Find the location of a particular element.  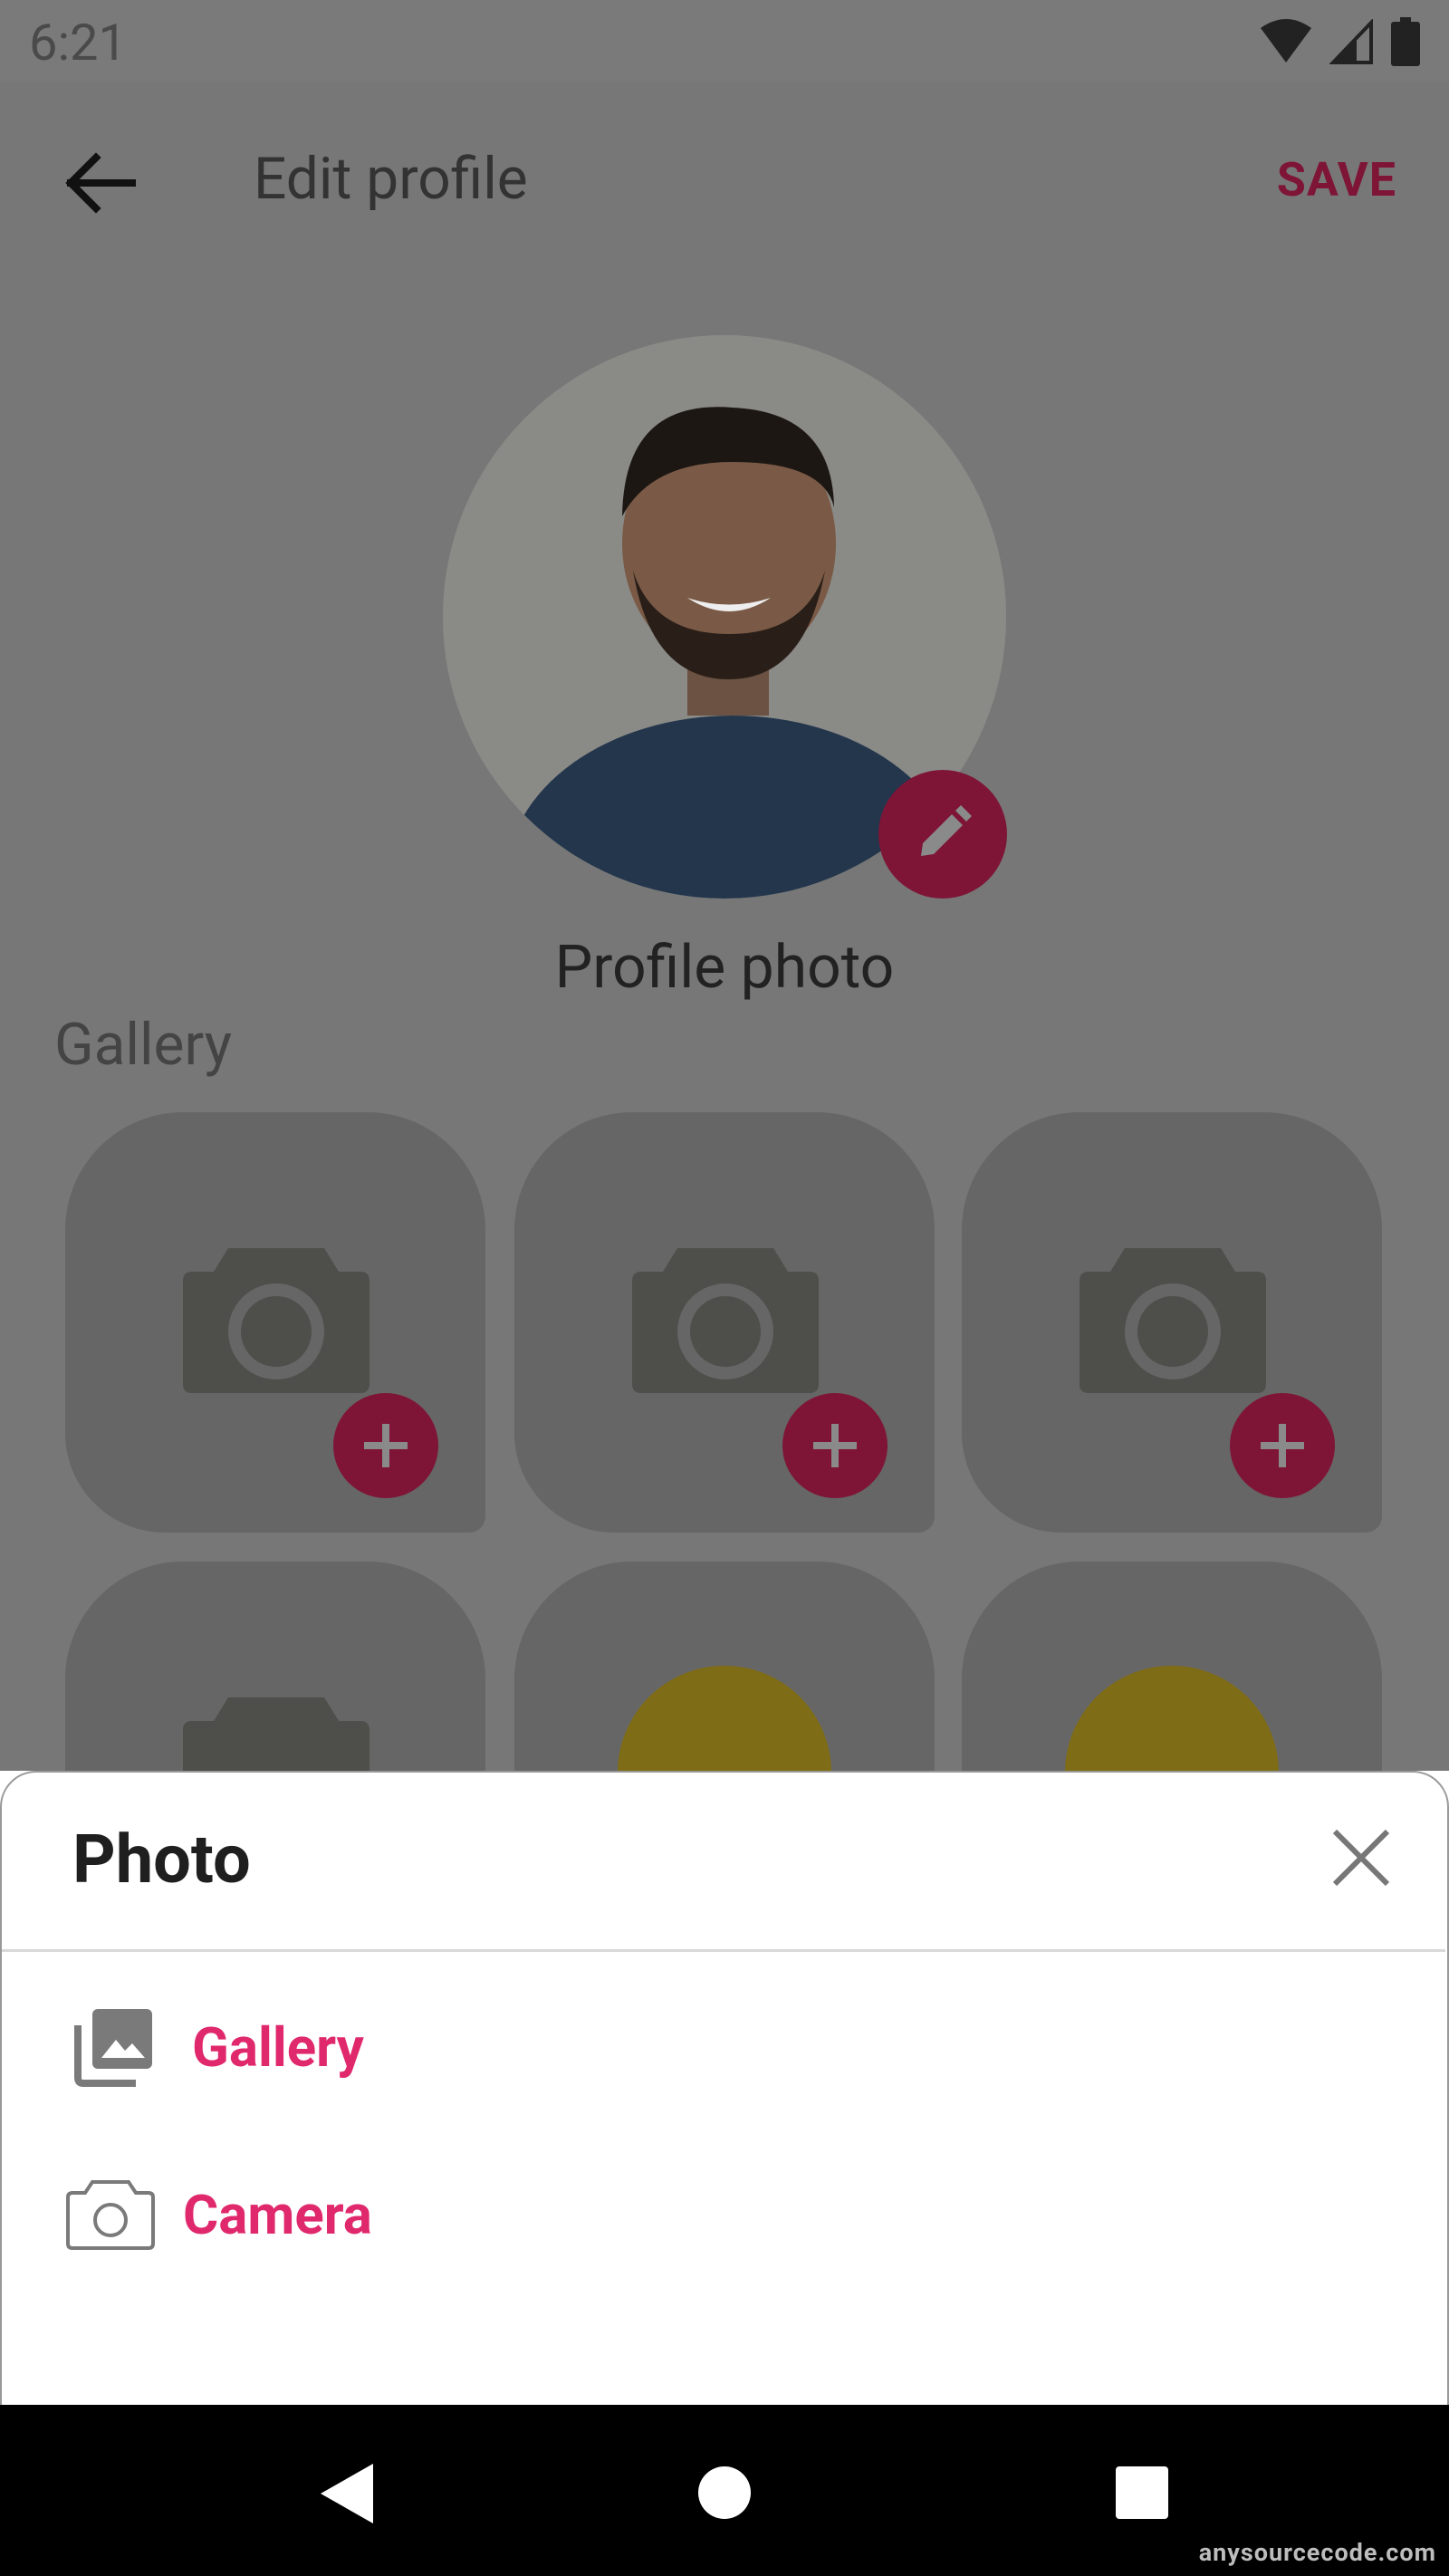

sheet-option-label: Gallery is located at coordinates (278, 2047).